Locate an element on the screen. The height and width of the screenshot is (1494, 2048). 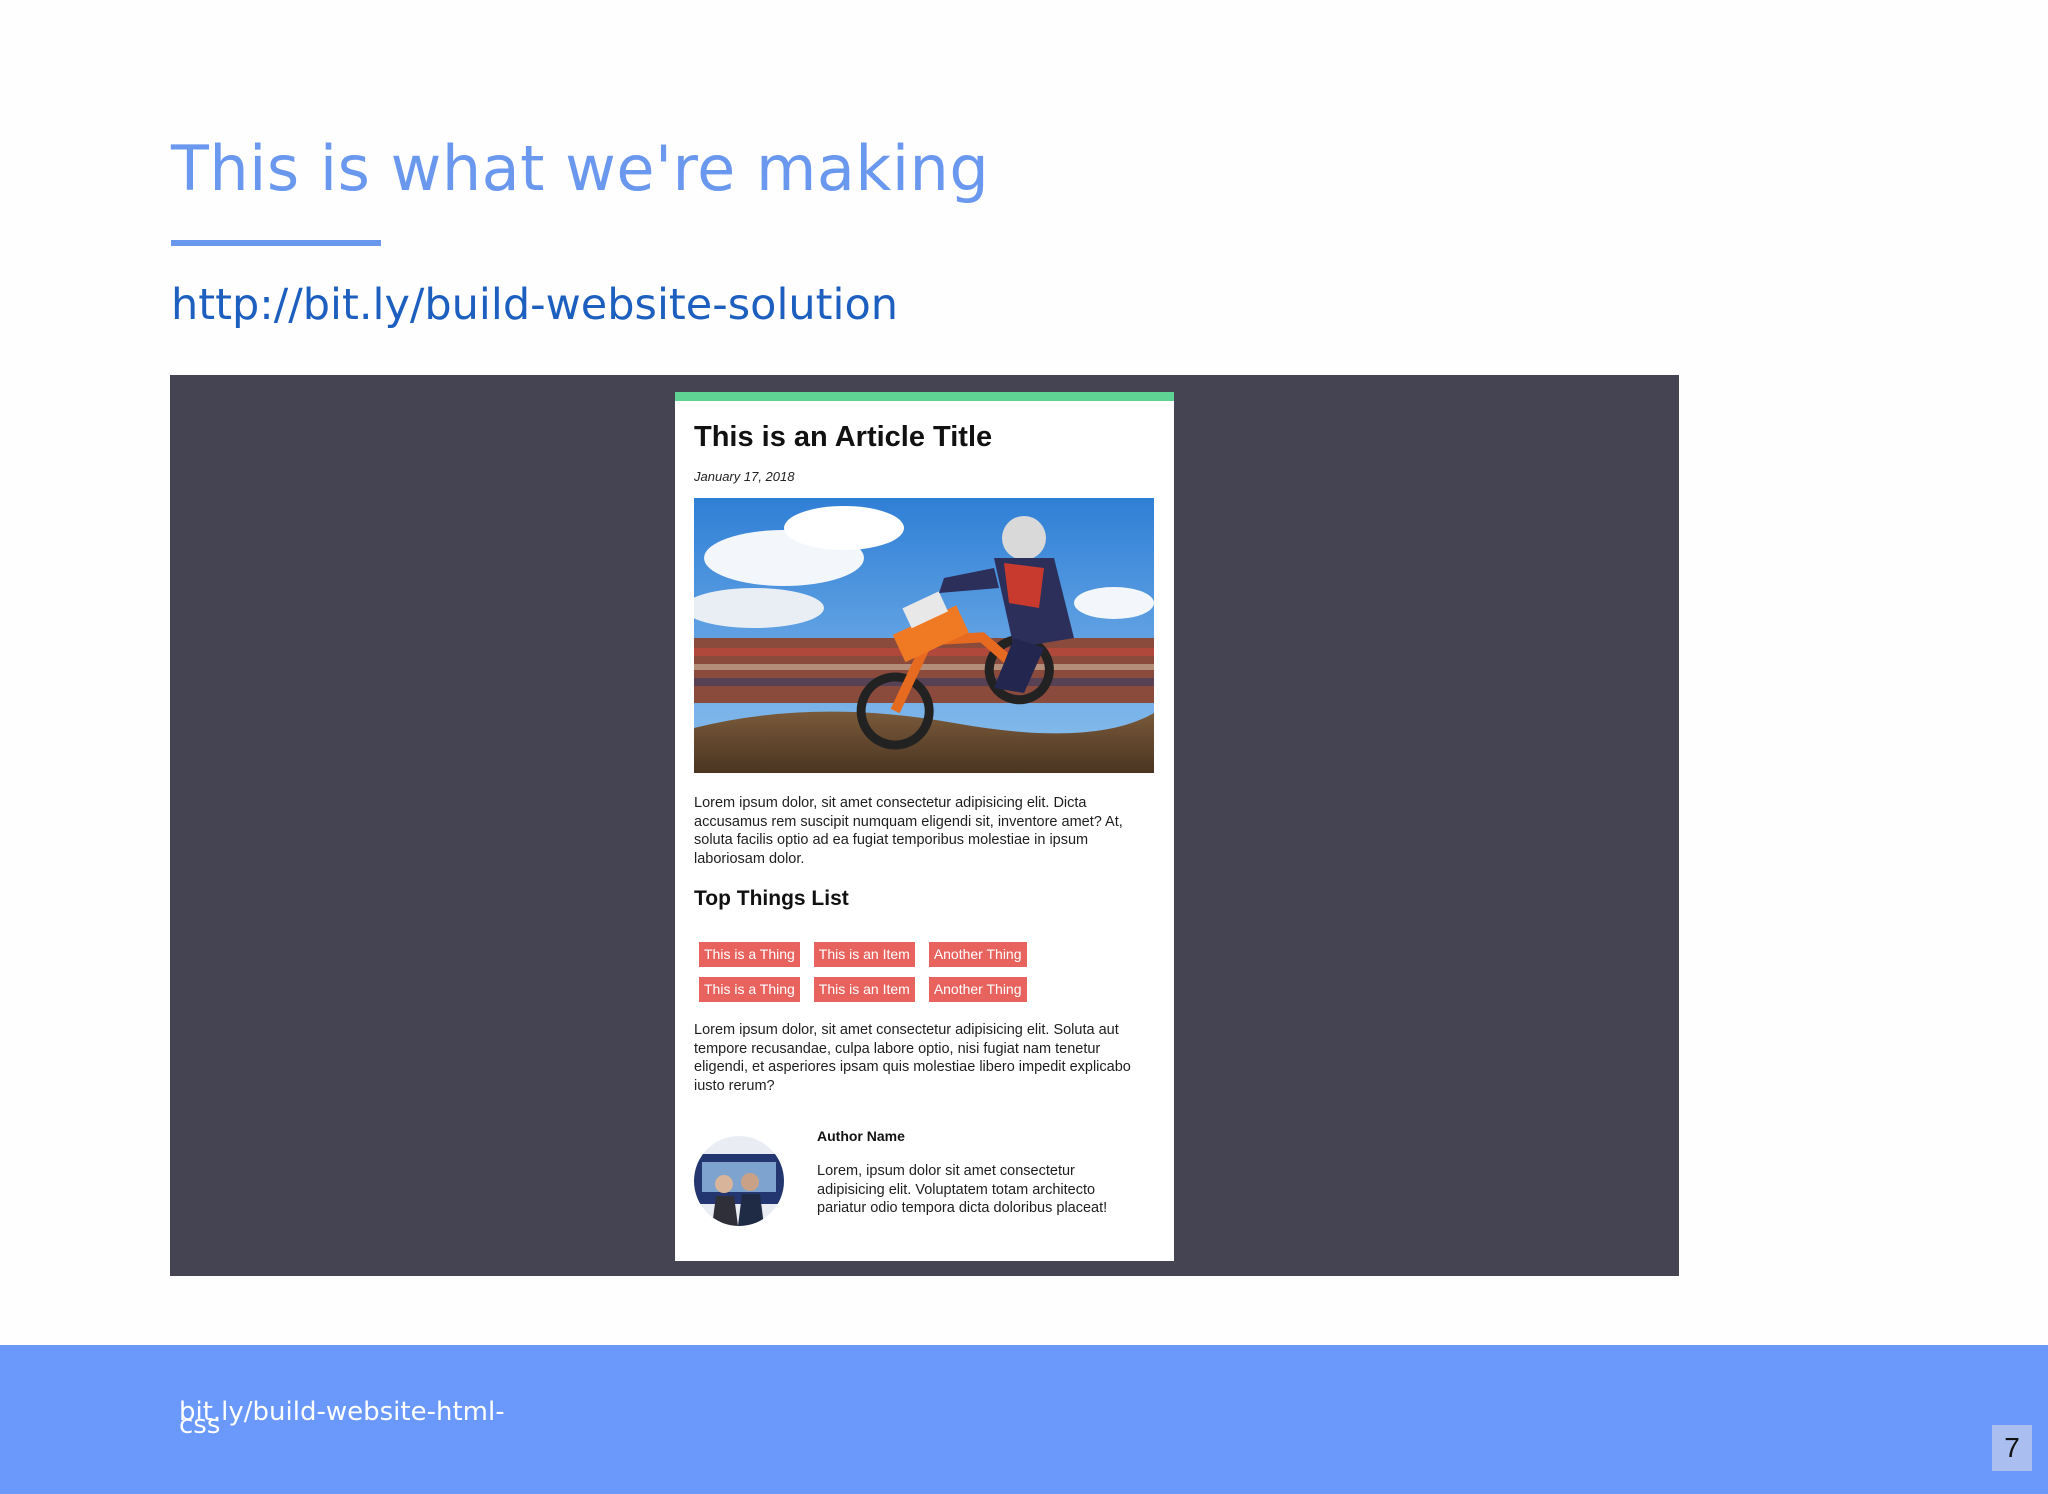
author-name: Author Name is located at coordinates (861, 1136).